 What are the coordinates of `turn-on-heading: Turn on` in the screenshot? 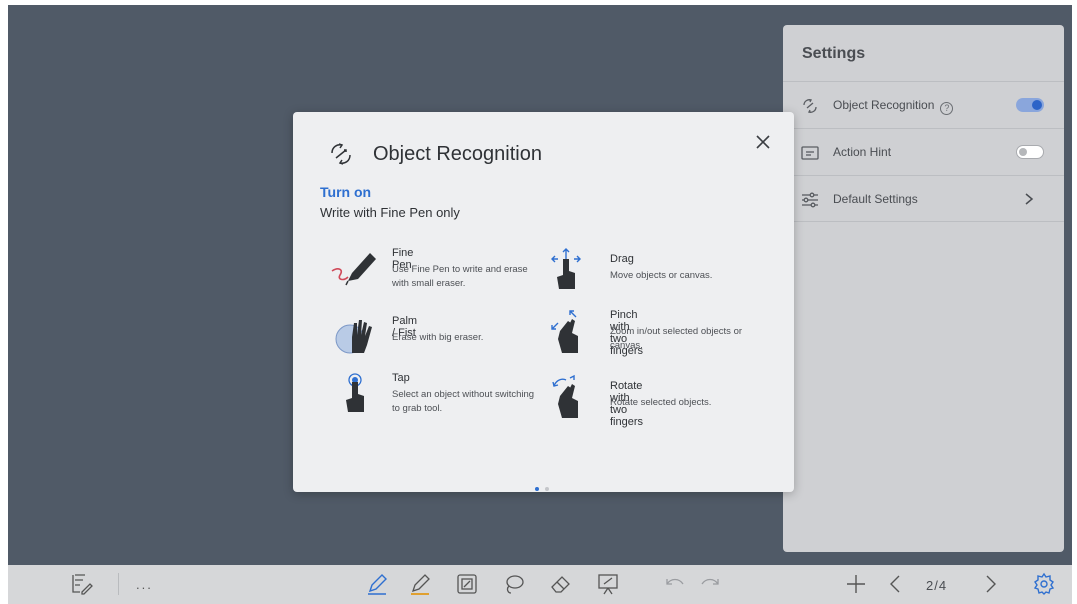 It's located at (346, 192).